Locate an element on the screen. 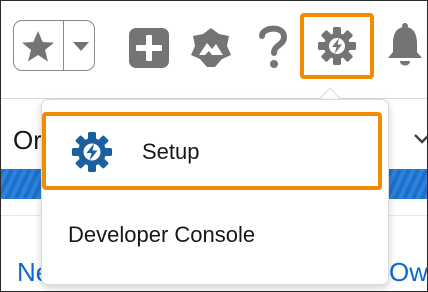  trailhead-icon is located at coordinates (211, 47).